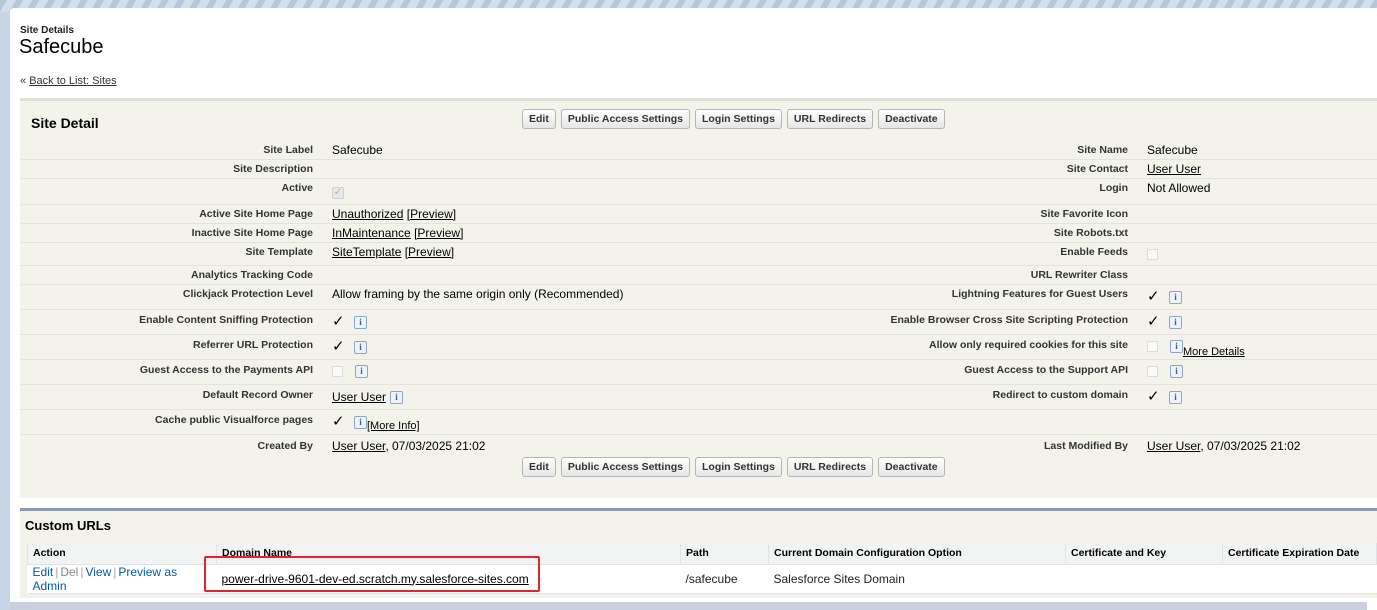 The height and width of the screenshot is (610, 1377). I want to click on back-prefix: «, so click(25, 81).